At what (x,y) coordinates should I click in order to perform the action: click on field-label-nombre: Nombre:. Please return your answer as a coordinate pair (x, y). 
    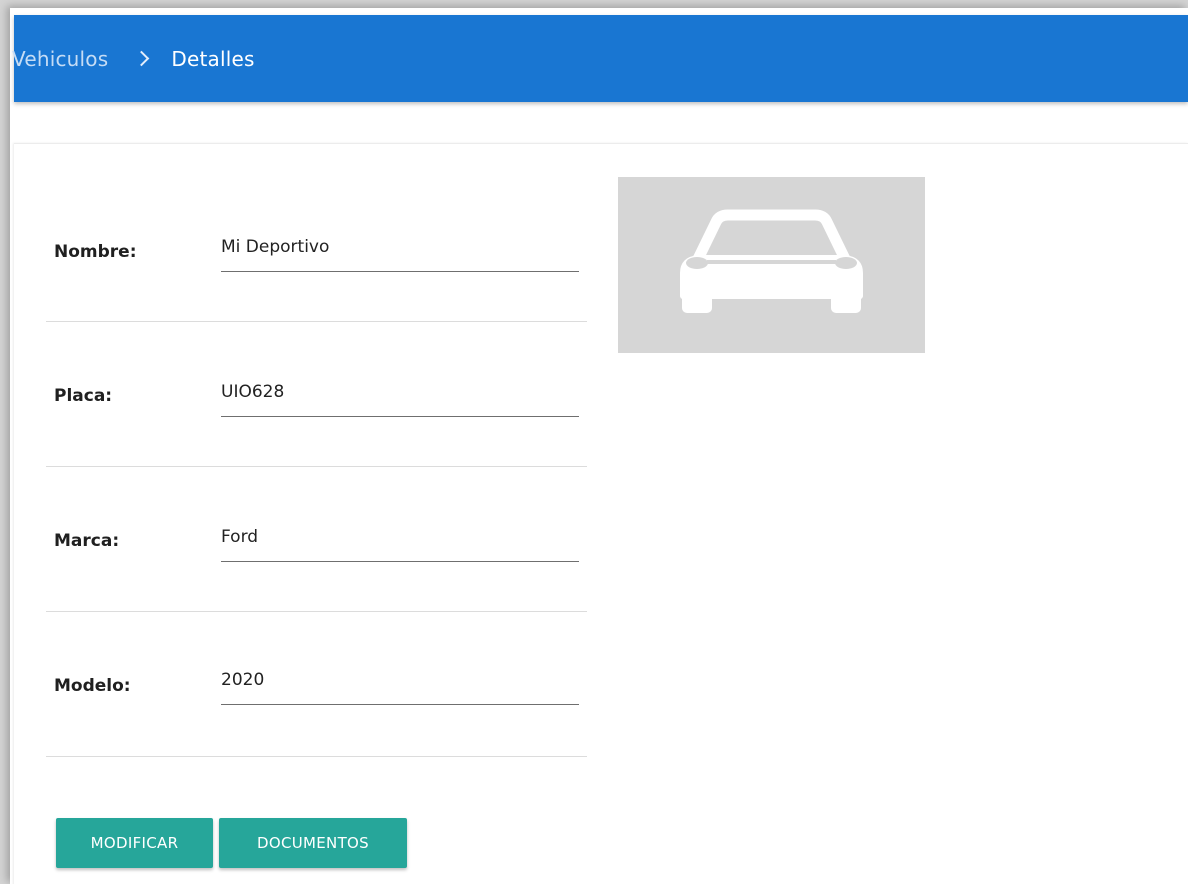
    Looking at the image, I should click on (95, 252).